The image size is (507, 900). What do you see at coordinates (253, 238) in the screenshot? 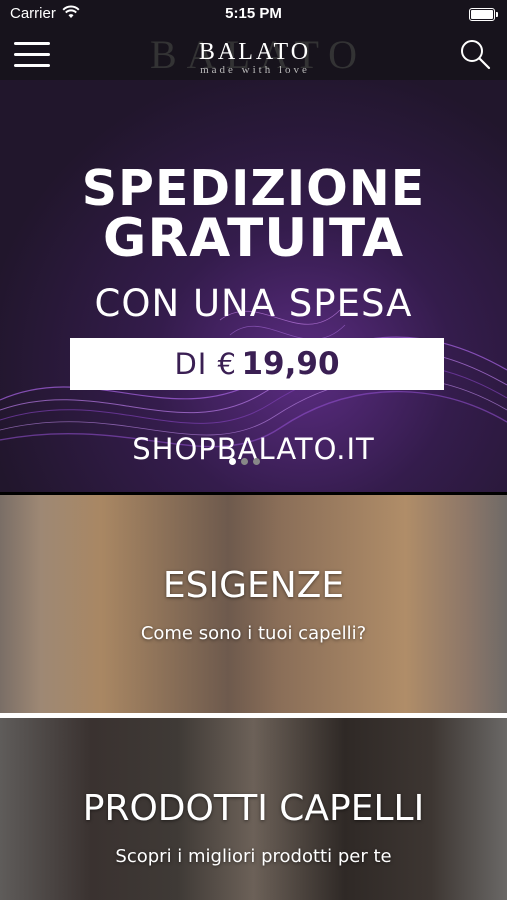
I see `promo-headline-2: GRATUITA` at bounding box center [253, 238].